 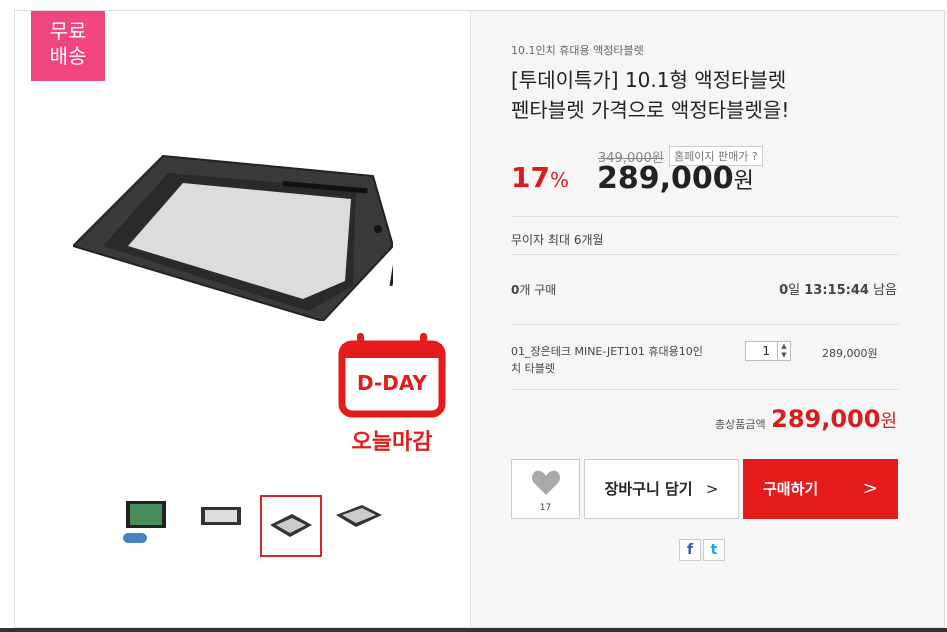 I want to click on twitter-icon: t, so click(x=714, y=550).